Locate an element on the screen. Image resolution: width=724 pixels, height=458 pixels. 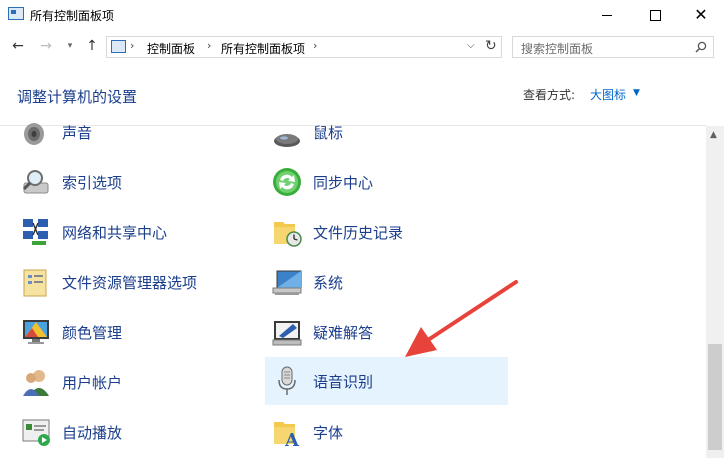
item-label: 系统 is located at coordinates (328, 283).